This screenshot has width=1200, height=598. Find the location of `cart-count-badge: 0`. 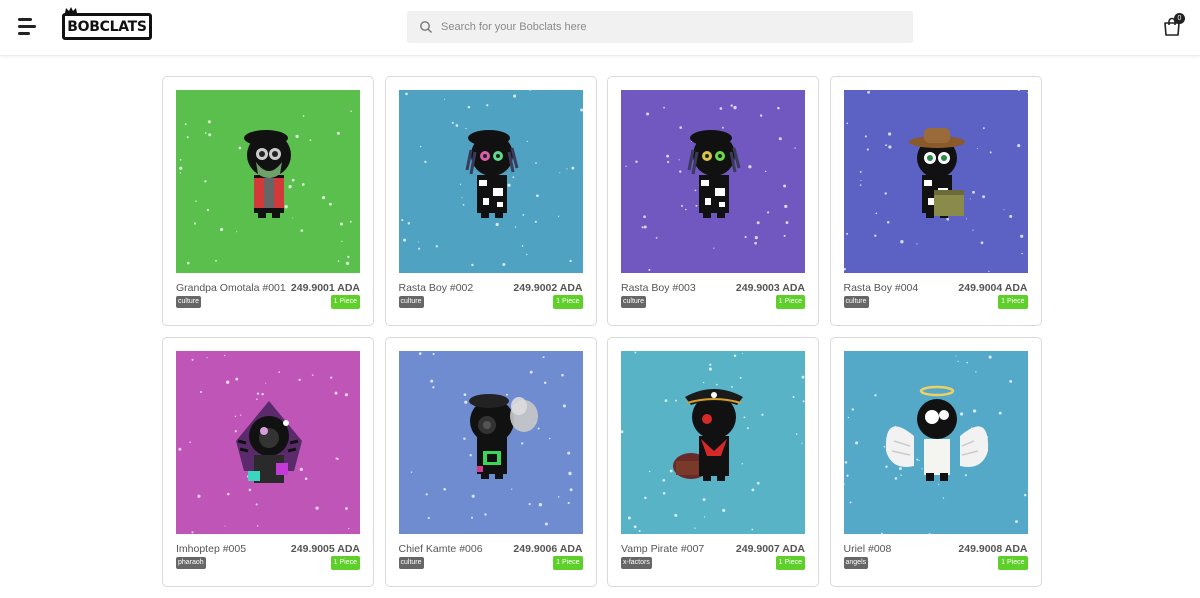

cart-count-badge: 0 is located at coordinates (1179, 18).